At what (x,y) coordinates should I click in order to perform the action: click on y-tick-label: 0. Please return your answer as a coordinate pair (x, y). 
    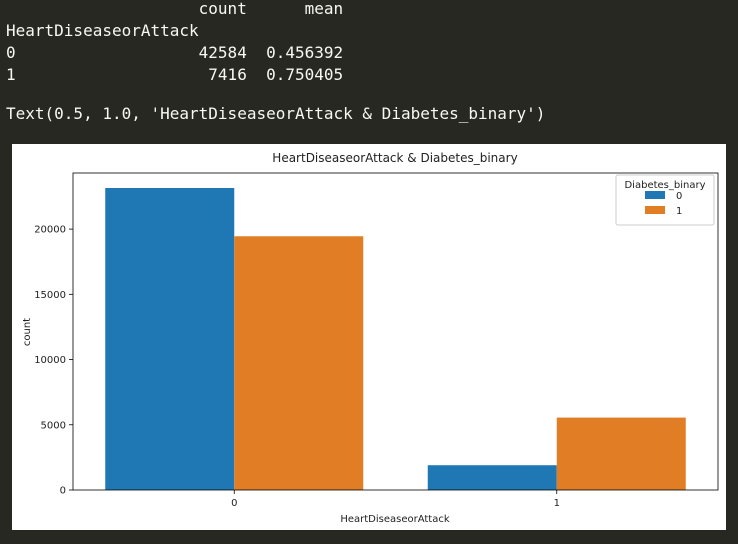
    Looking at the image, I should click on (63, 491).